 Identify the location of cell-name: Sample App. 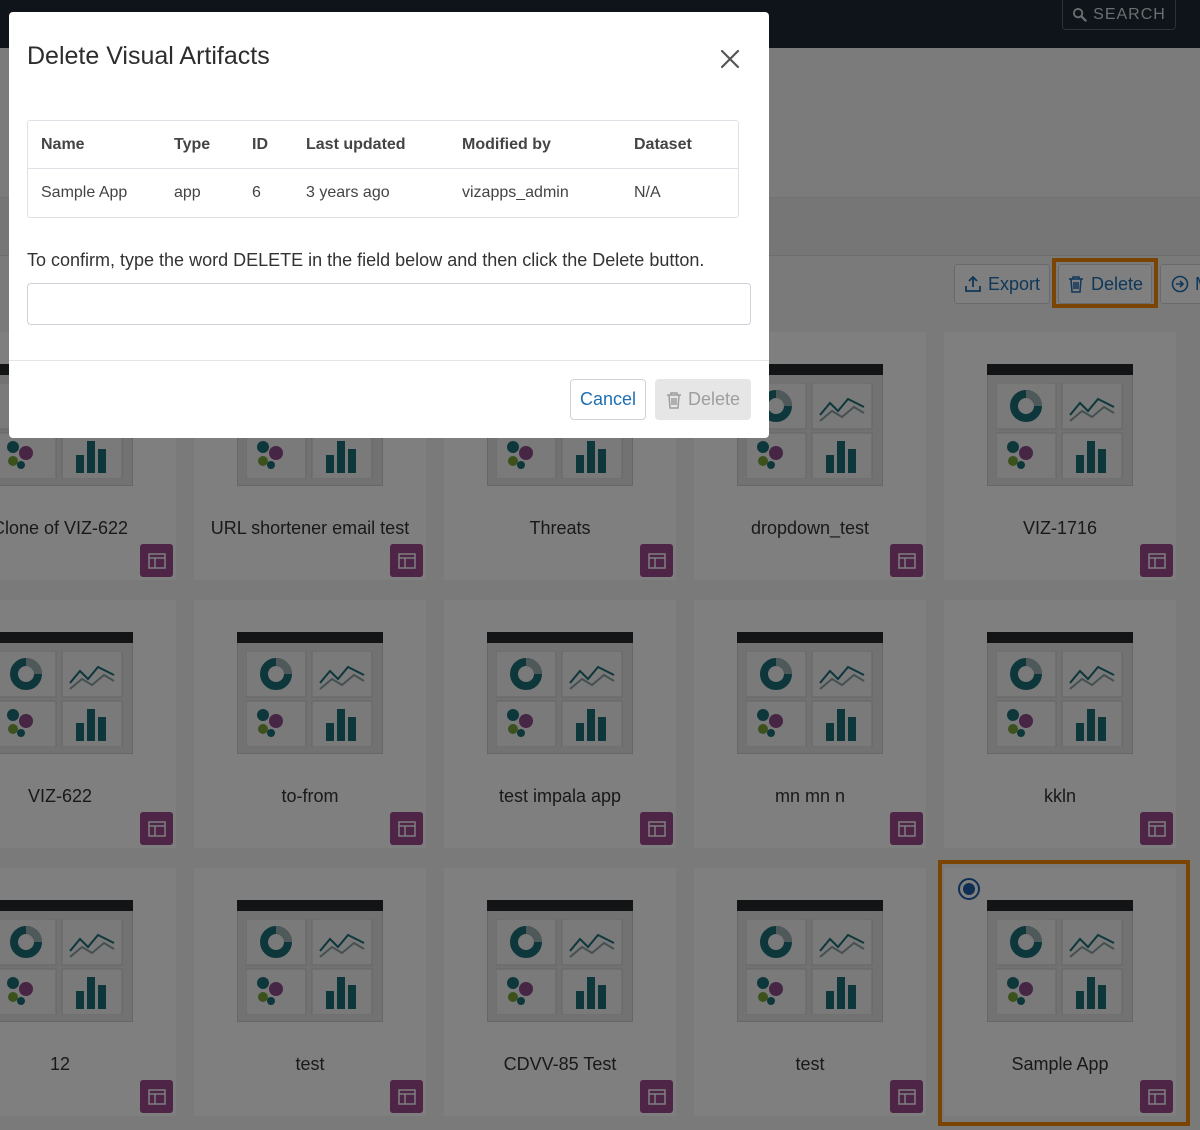
(84, 192).